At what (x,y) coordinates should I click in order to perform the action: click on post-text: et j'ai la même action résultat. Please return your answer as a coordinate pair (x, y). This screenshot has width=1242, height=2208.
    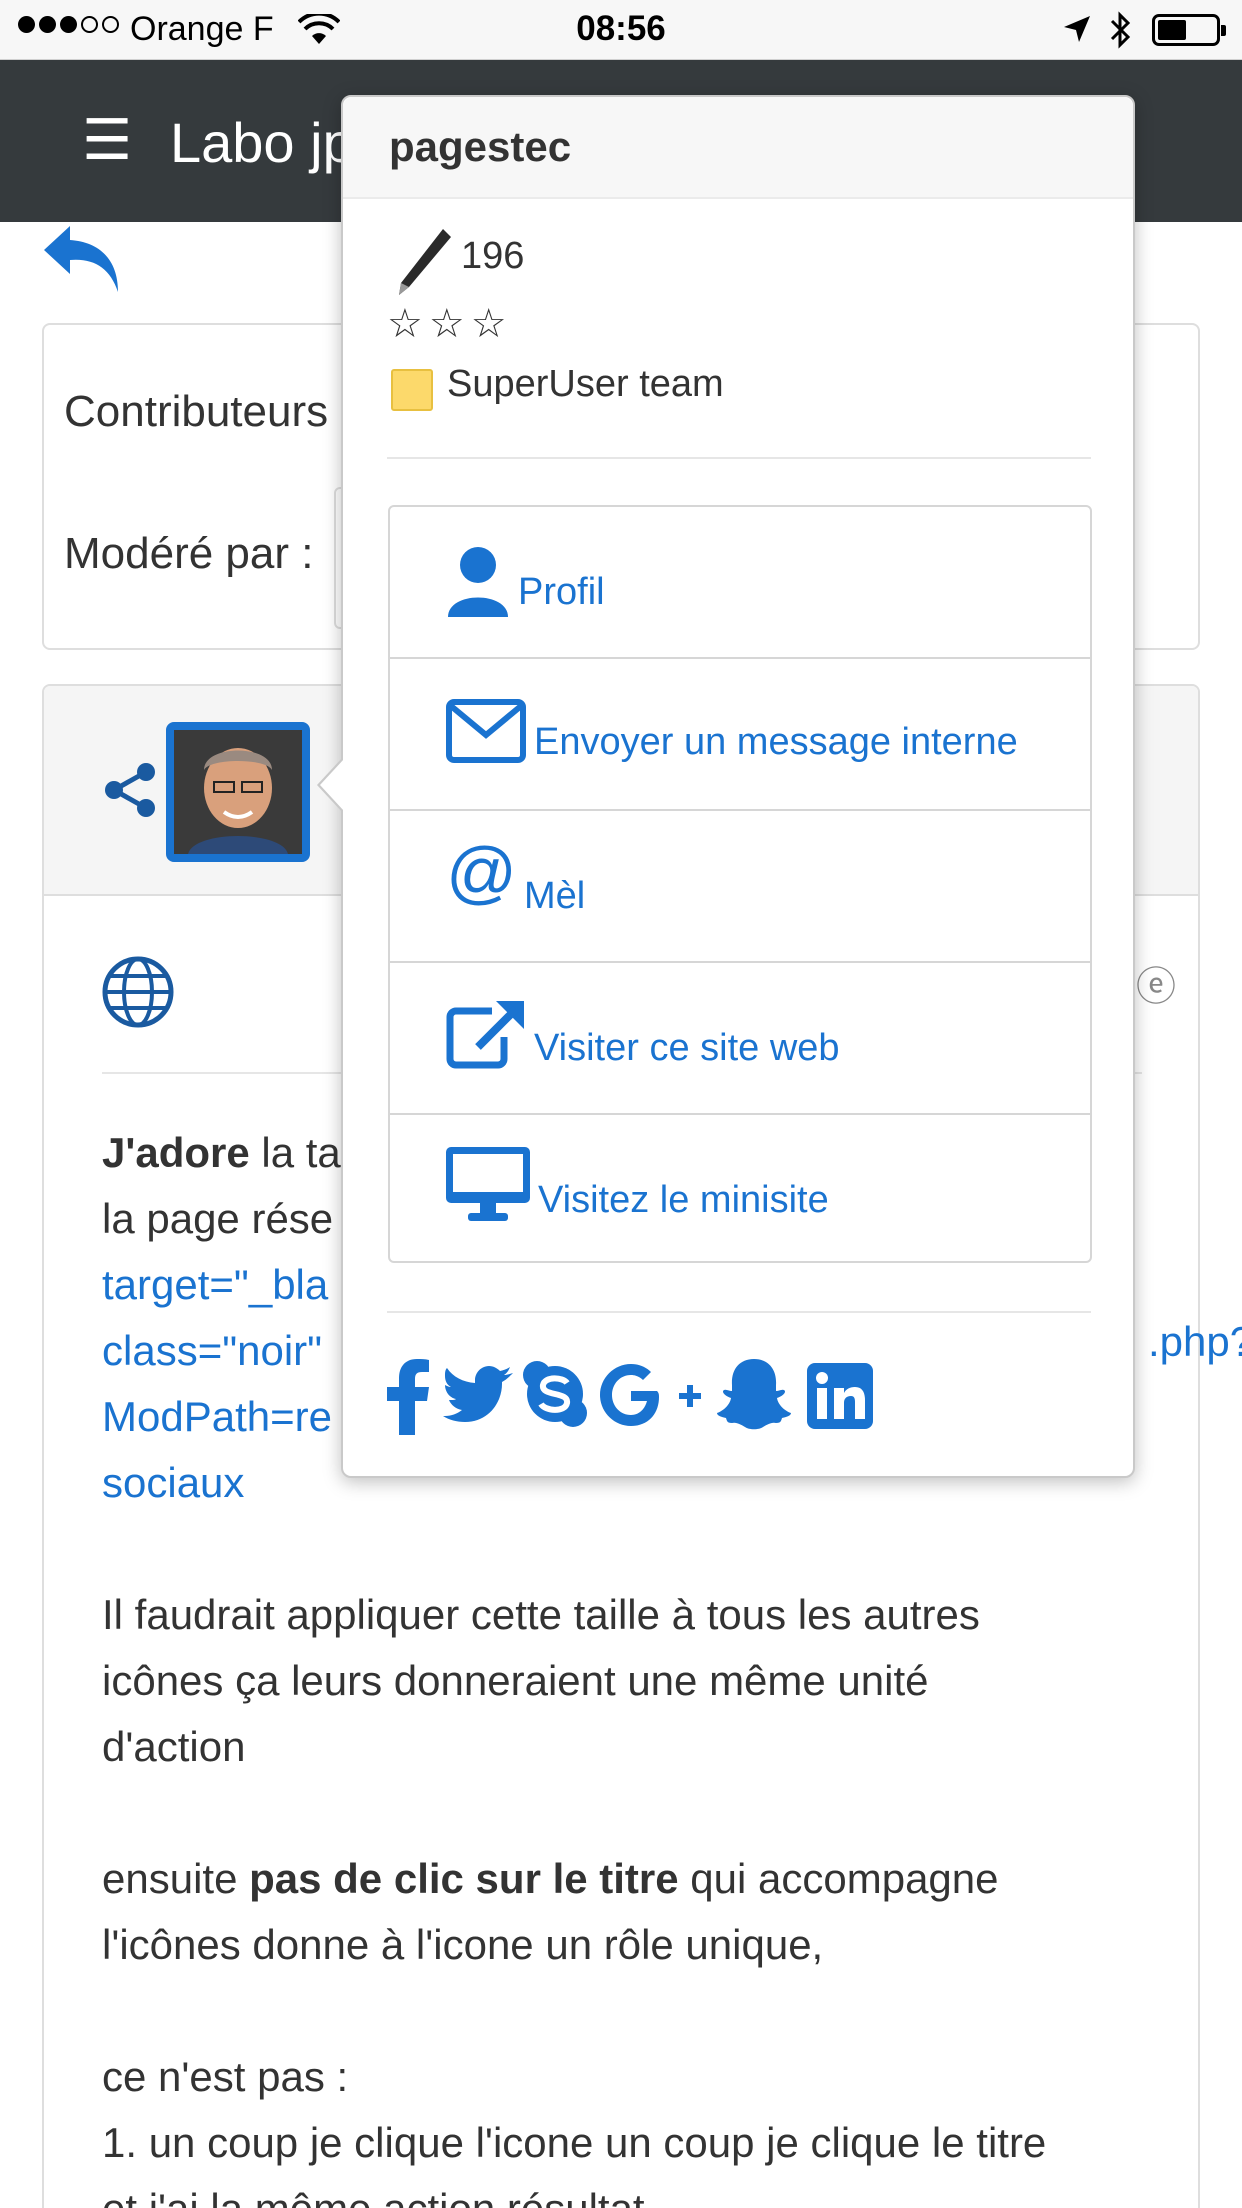
    Looking at the image, I should click on (637, 2192).